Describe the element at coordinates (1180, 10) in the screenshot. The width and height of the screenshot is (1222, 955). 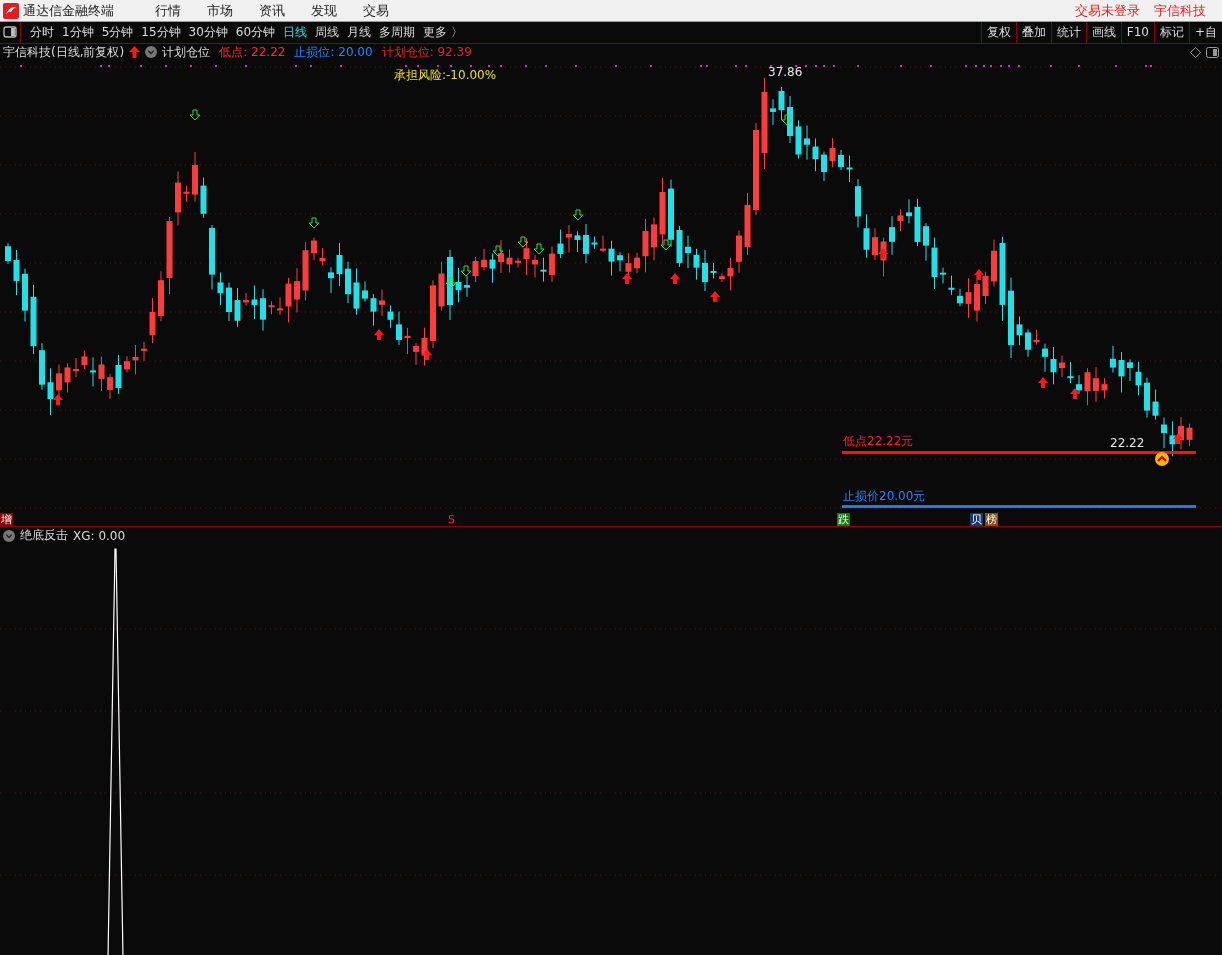
I see `stock-name: 宇信科技` at that location.